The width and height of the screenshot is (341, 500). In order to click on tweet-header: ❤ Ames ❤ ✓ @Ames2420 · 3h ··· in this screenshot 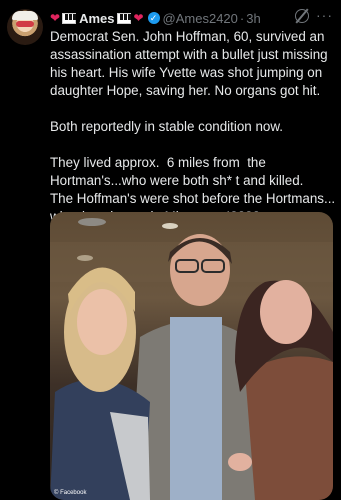, I will do `click(192, 17)`.